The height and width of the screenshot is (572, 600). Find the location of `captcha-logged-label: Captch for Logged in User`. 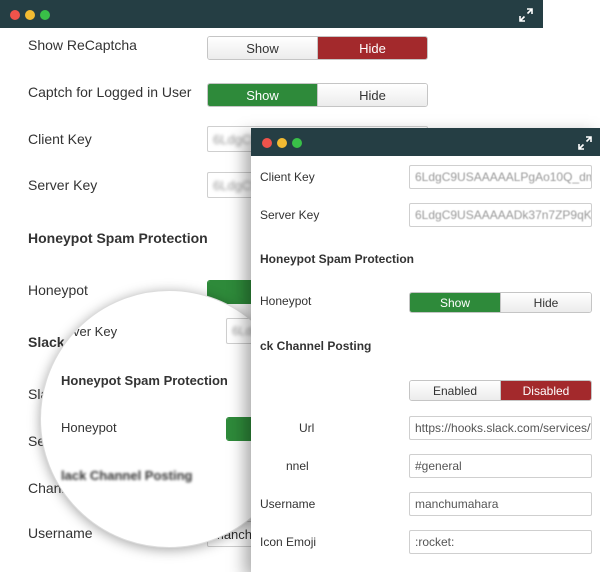

captcha-logged-label: Captch for Logged in User is located at coordinates (110, 92).